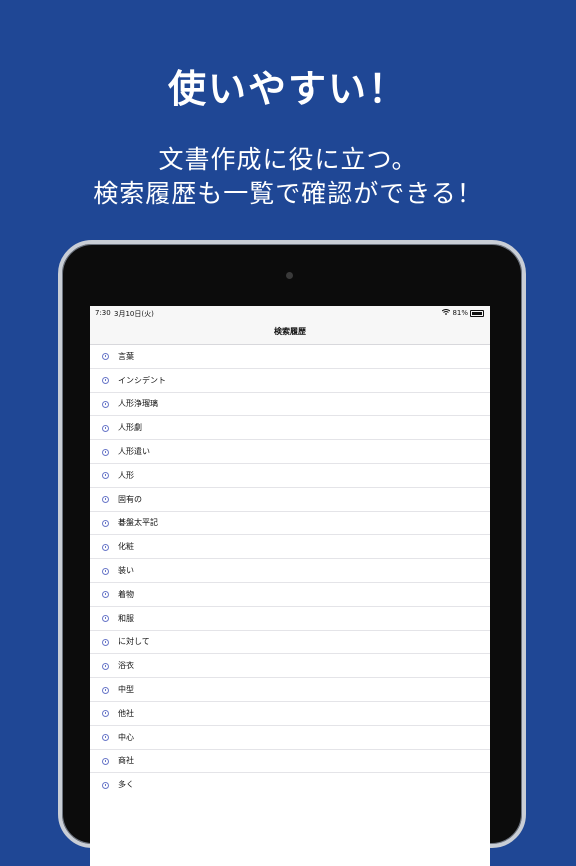  I want to click on history-item-label: 他社, so click(126, 713).